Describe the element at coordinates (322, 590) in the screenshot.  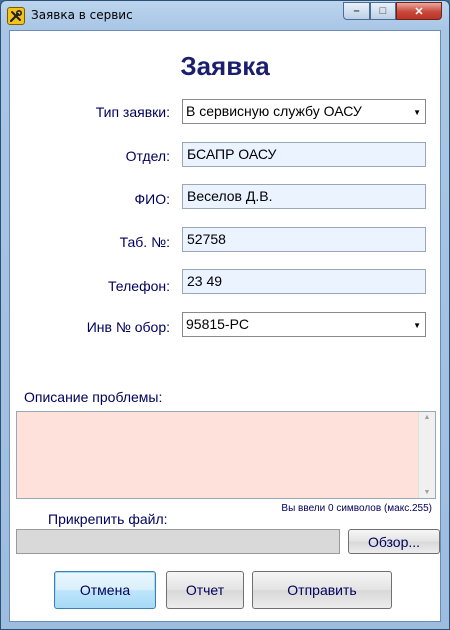
I see `send-button: Отправить` at that location.